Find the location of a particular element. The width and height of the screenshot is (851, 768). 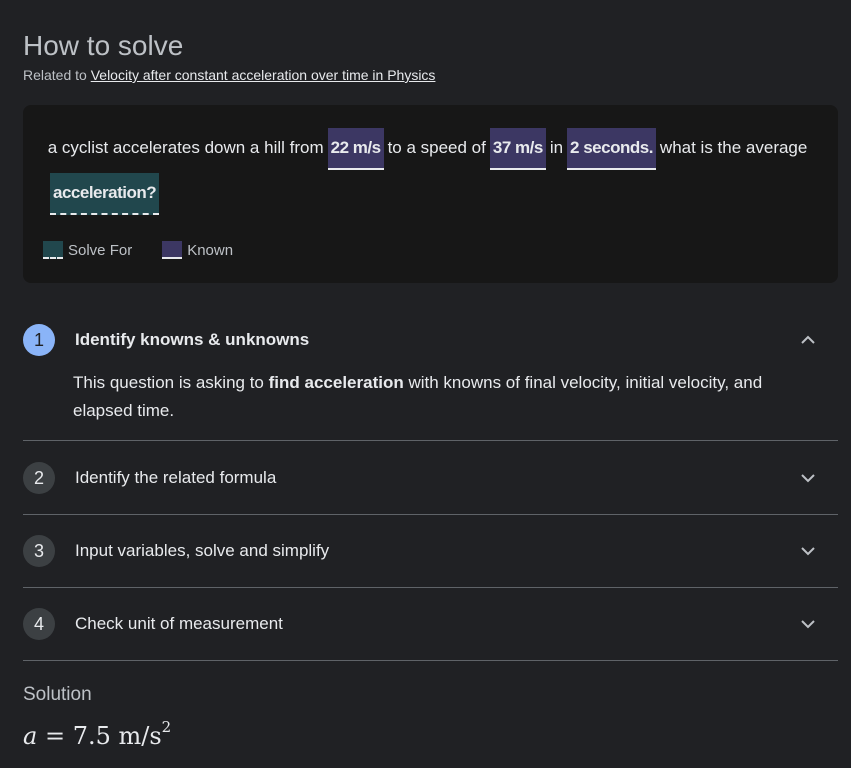

solution-variable: a is located at coordinates (30, 736).